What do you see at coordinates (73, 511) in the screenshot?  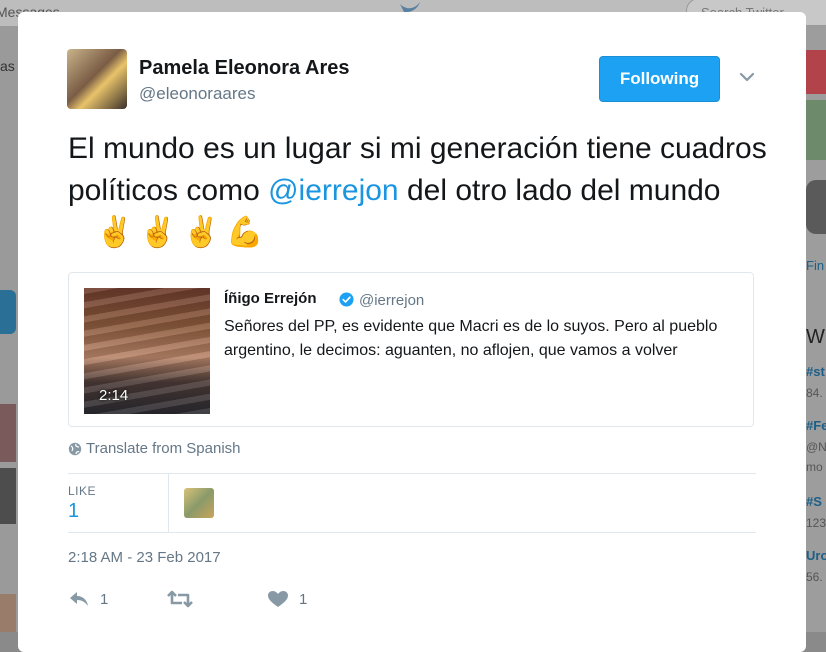 I see `like-stat-count: 1` at bounding box center [73, 511].